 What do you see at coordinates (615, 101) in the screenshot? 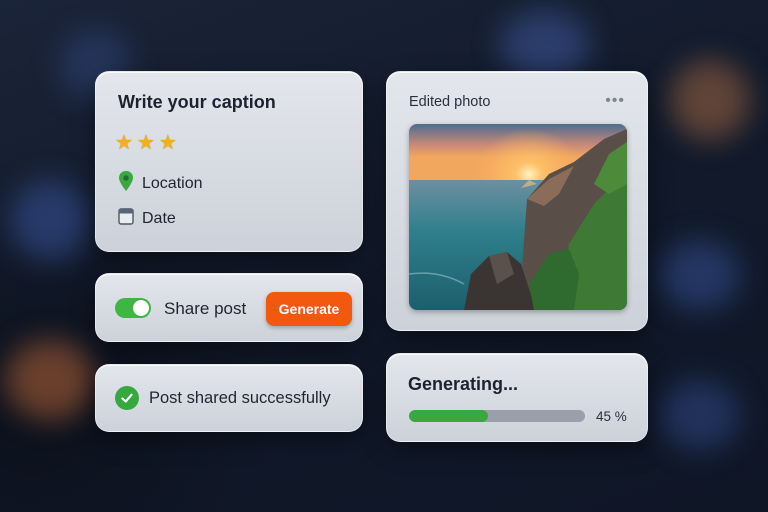
I see `more-horizontal-icon: •••` at bounding box center [615, 101].